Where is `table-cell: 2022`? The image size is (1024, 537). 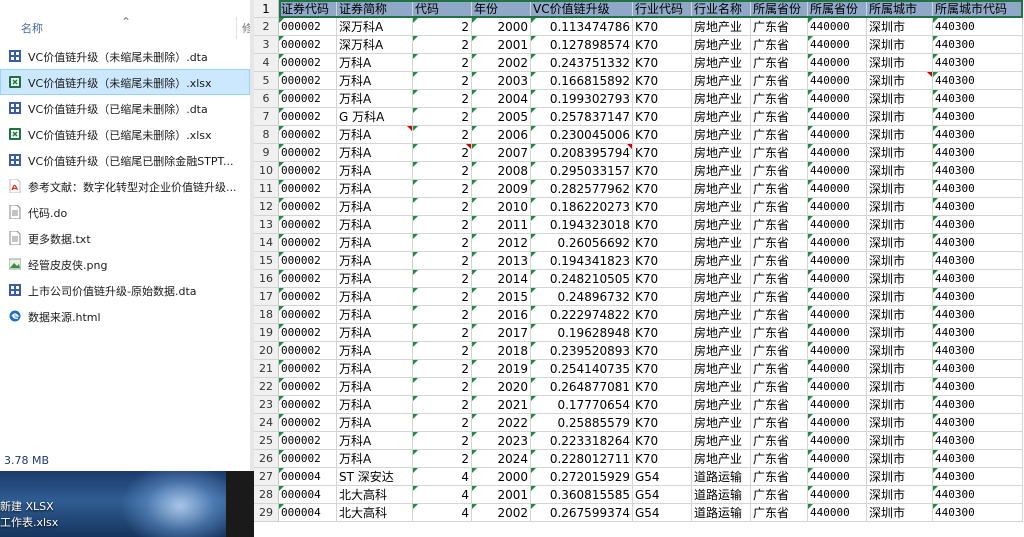
table-cell: 2022 is located at coordinates (501, 423).